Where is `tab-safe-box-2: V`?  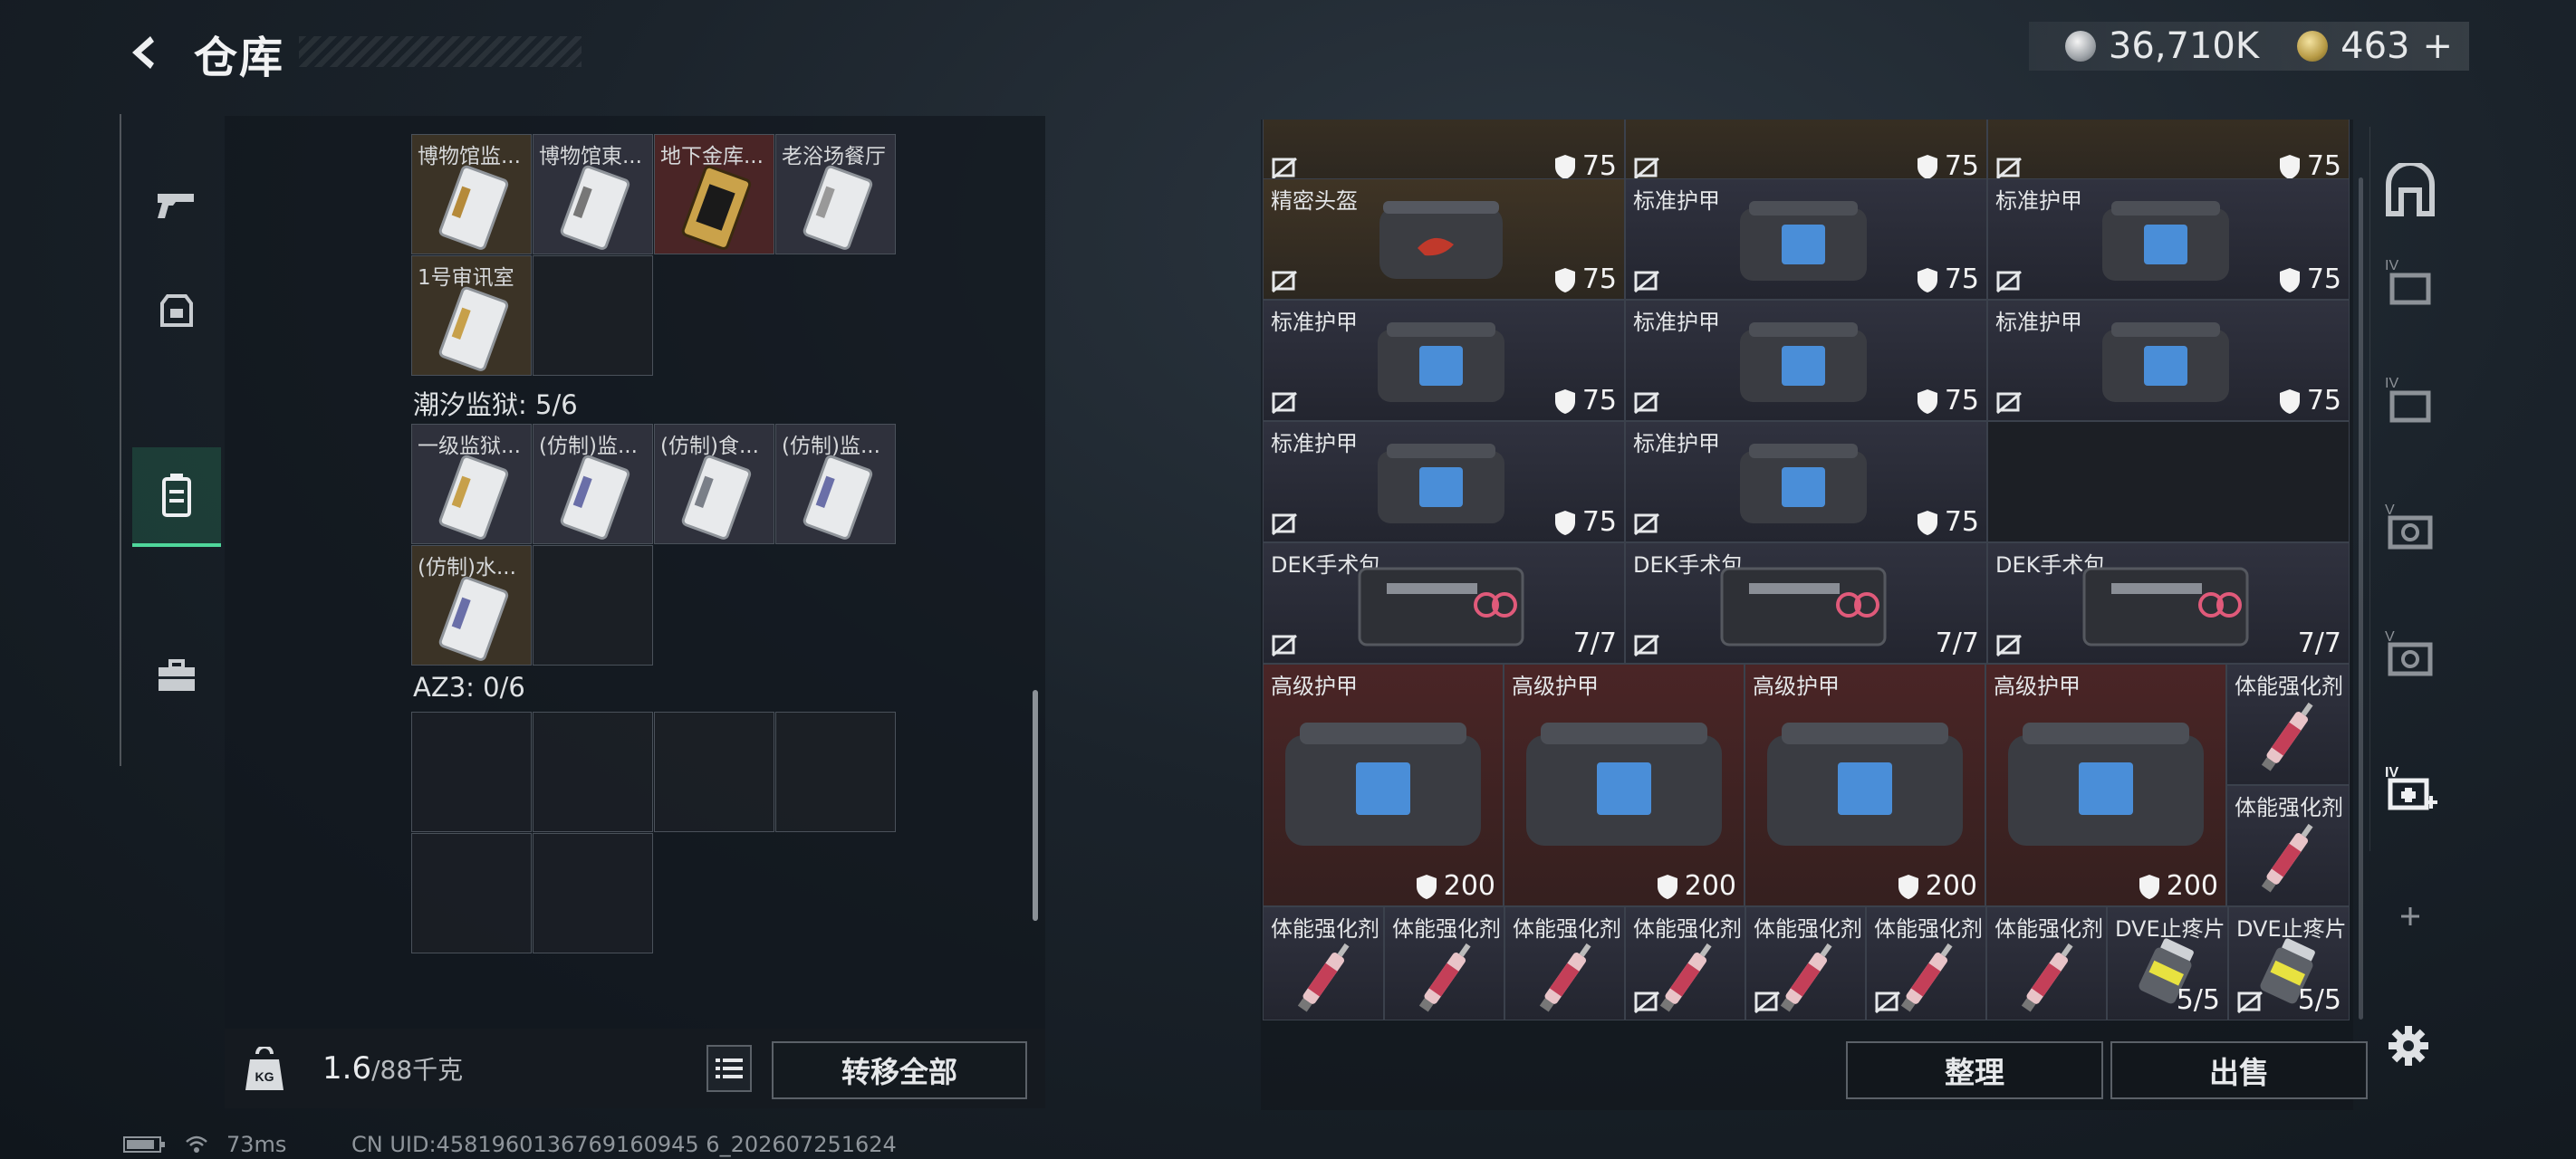
tab-safe-box-2: V is located at coordinates (2410, 654).